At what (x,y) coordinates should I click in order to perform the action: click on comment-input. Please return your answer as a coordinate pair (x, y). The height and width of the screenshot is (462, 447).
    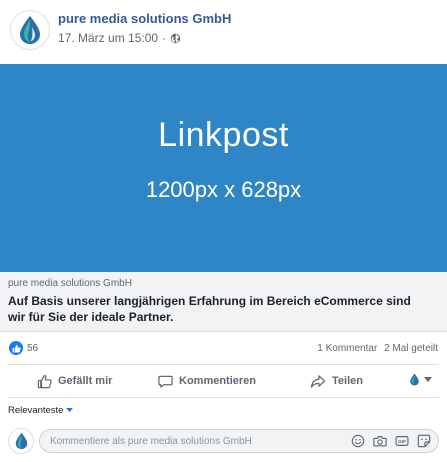
    Looking at the image, I should click on (195, 441).